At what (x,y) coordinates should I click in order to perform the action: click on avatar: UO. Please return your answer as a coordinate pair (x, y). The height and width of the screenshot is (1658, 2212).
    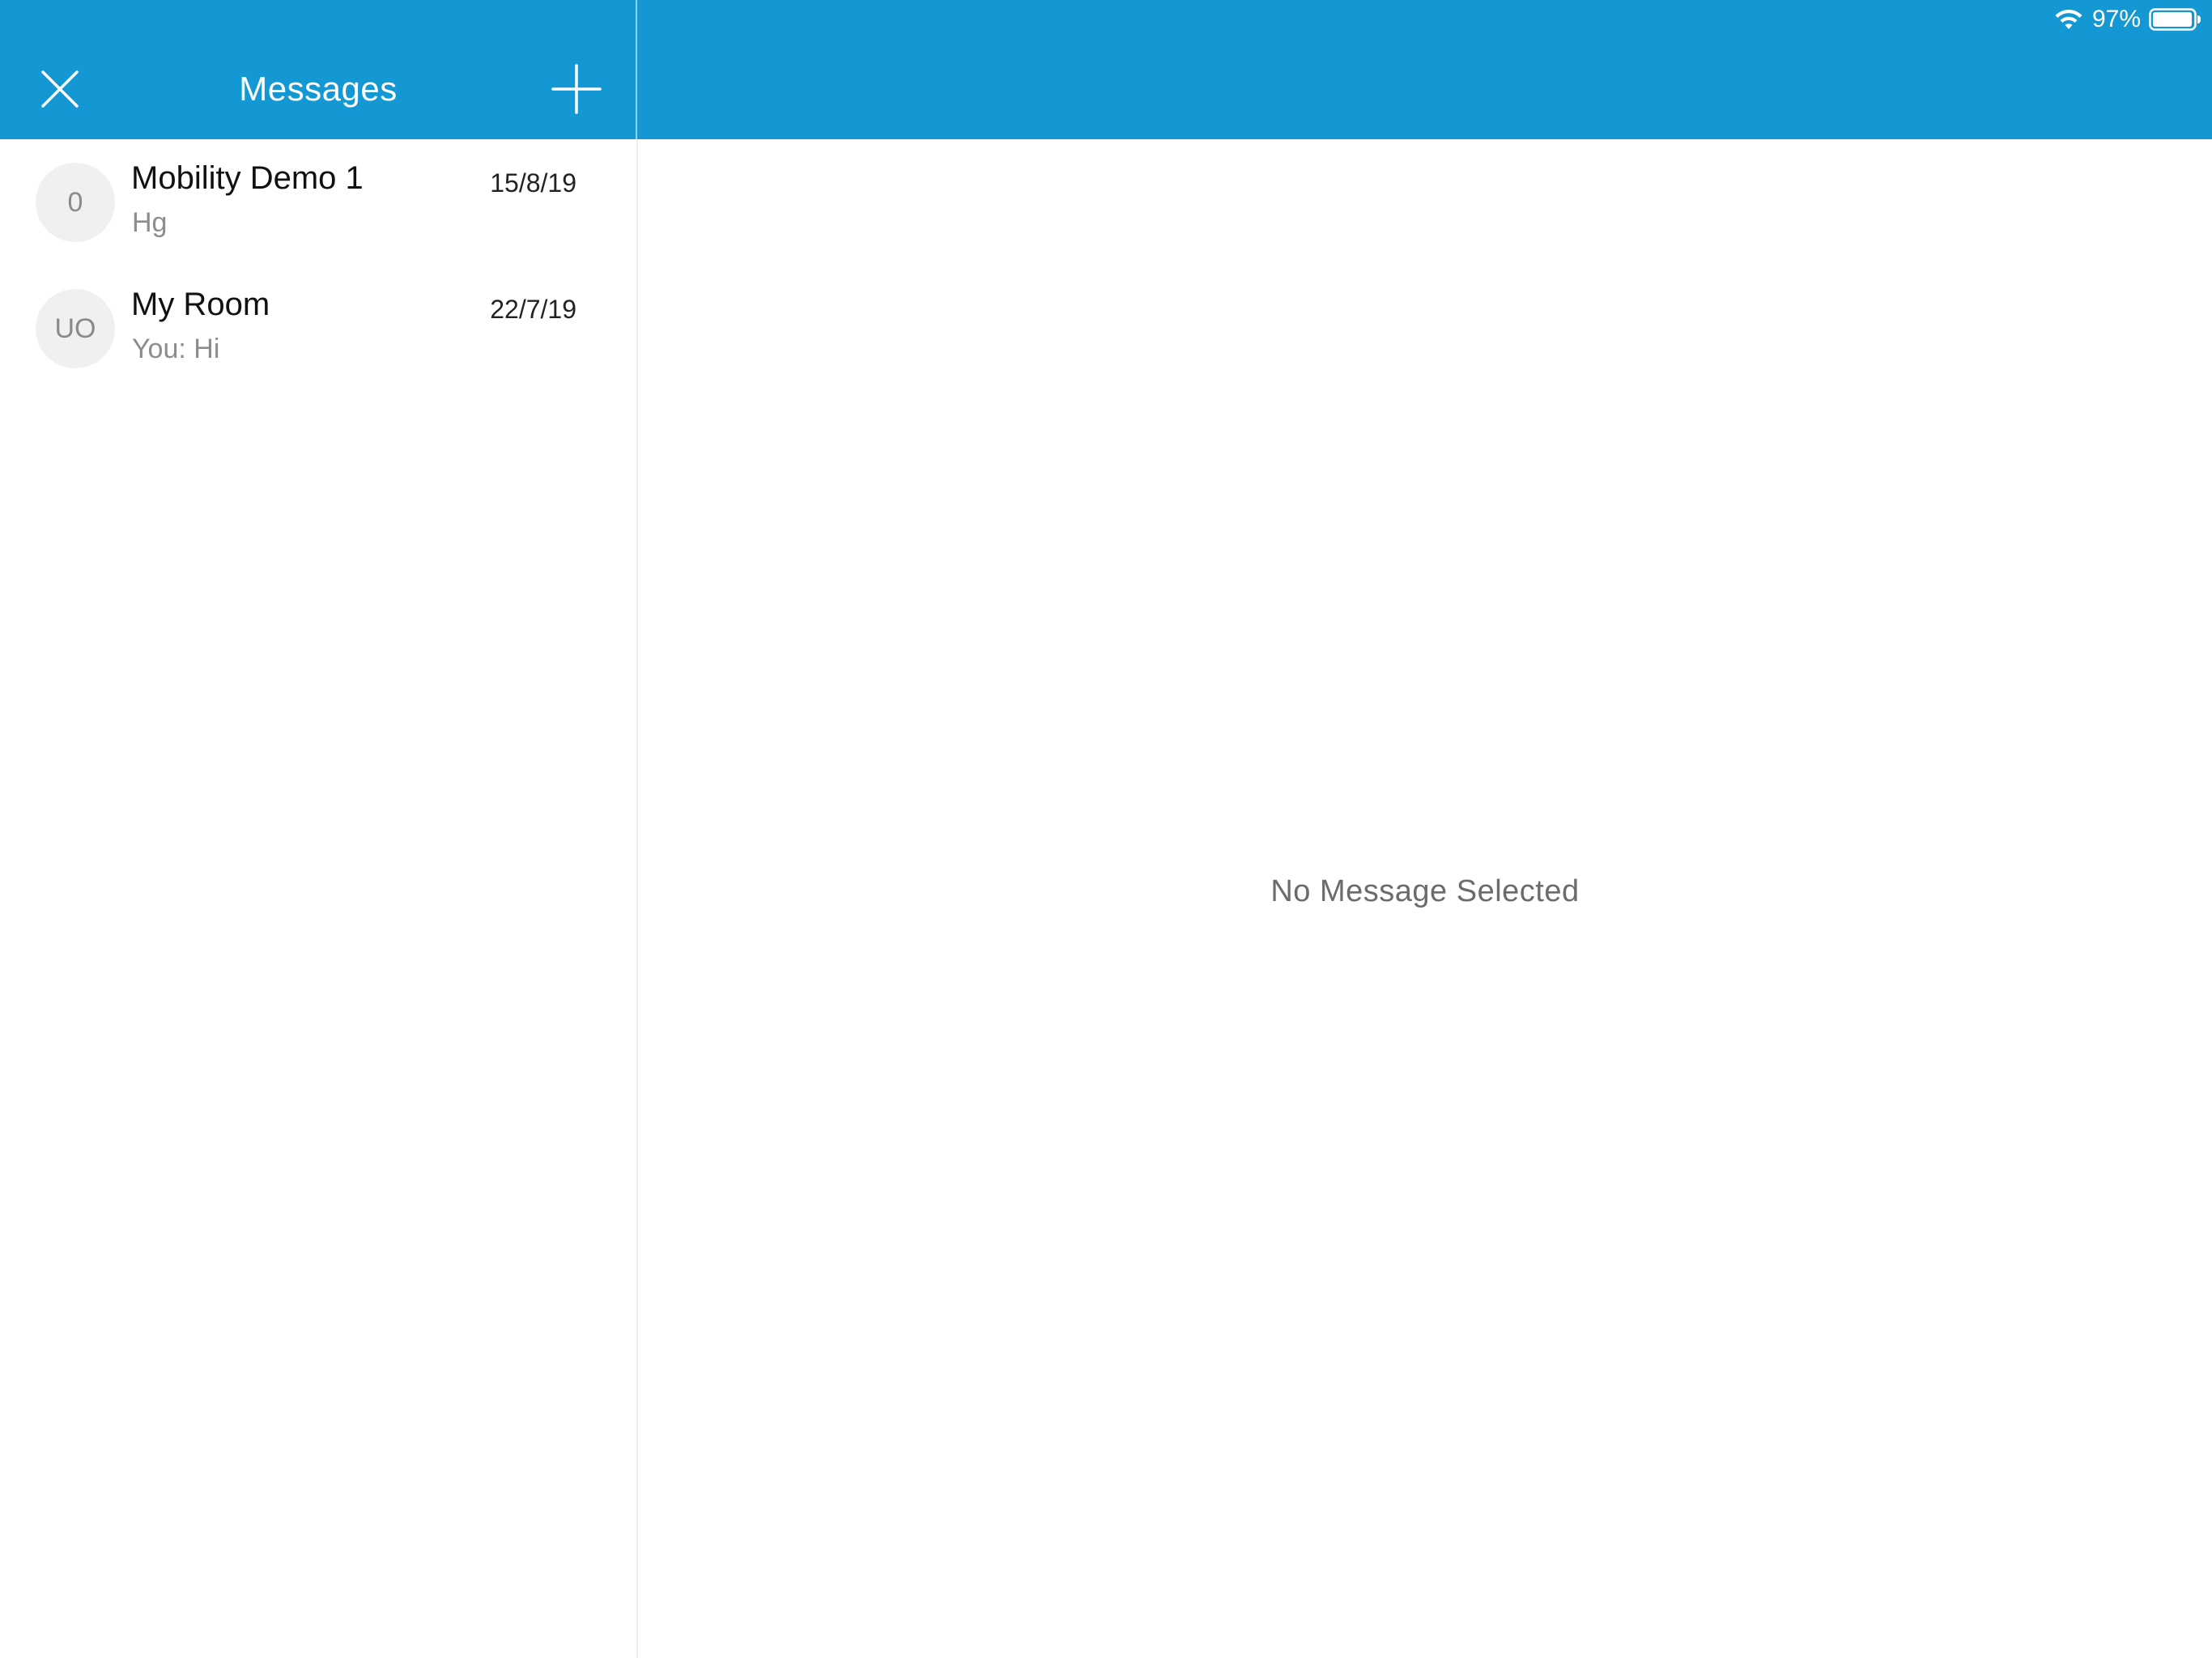
    Looking at the image, I should click on (75, 328).